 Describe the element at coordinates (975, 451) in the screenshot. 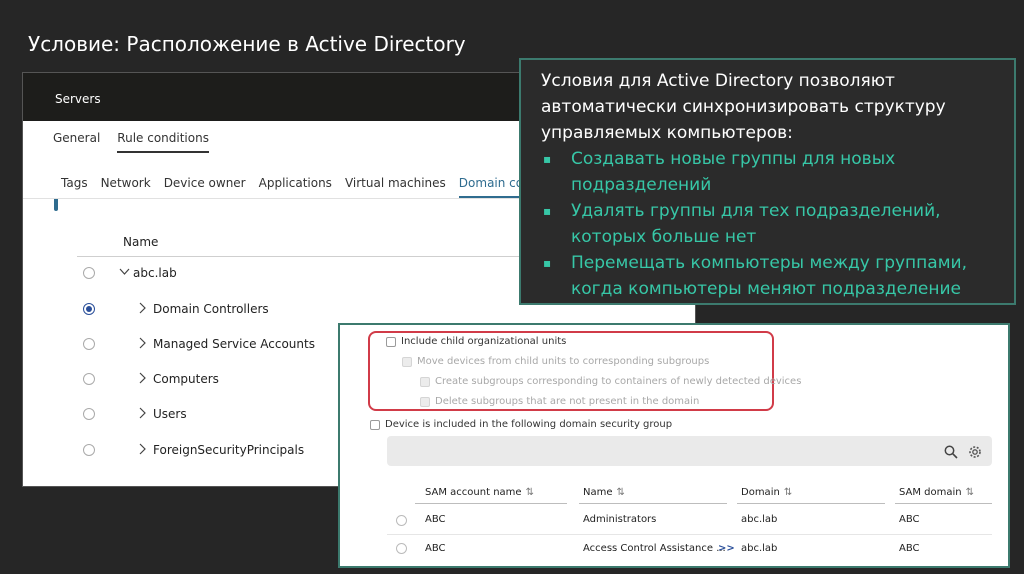

I see `gear-icon` at that location.